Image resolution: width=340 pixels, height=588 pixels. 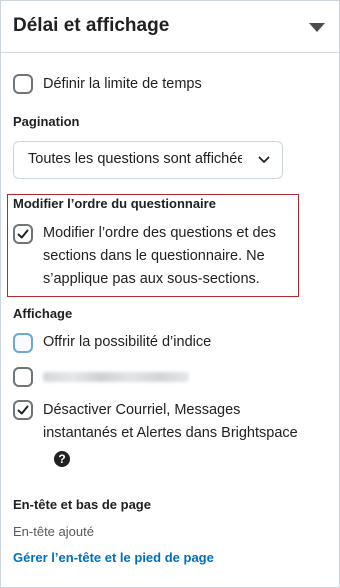 What do you see at coordinates (91, 25) in the screenshot?
I see `panel-title: Délai et affichage` at bounding box center [91, 25].